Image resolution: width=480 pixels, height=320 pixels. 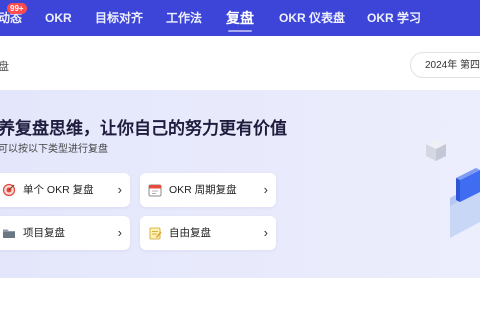 I want to click on notepad-icon, so click(x=155, y=233).